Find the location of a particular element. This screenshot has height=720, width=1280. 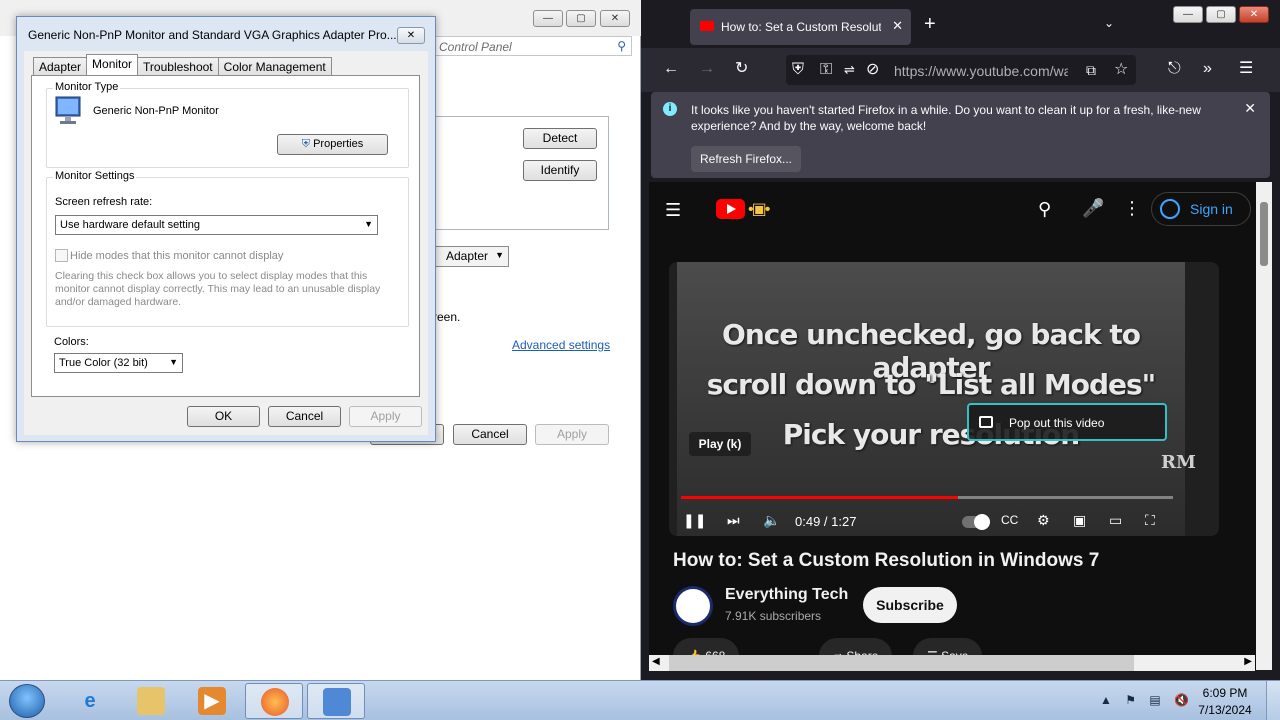

extensions-icon: ⎋ is located at coordinates (1174, 69).